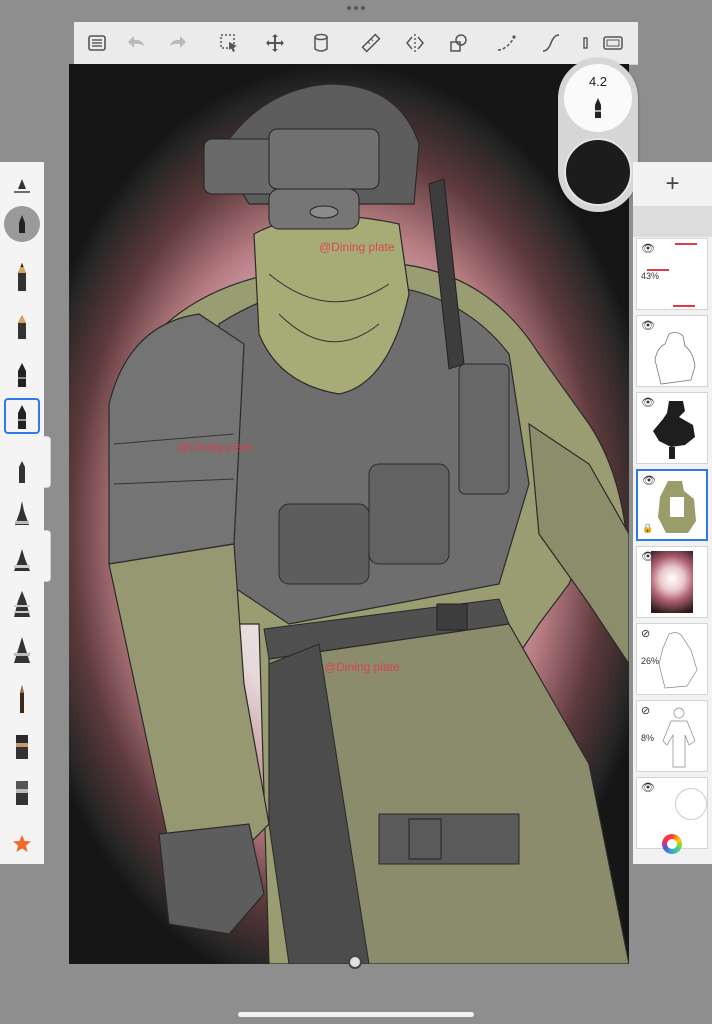 This screenshot has width=712, height=1024. Describe the element at coordinates (583, 43) in the screenshot. I see `partial-tool-icon` at that location.